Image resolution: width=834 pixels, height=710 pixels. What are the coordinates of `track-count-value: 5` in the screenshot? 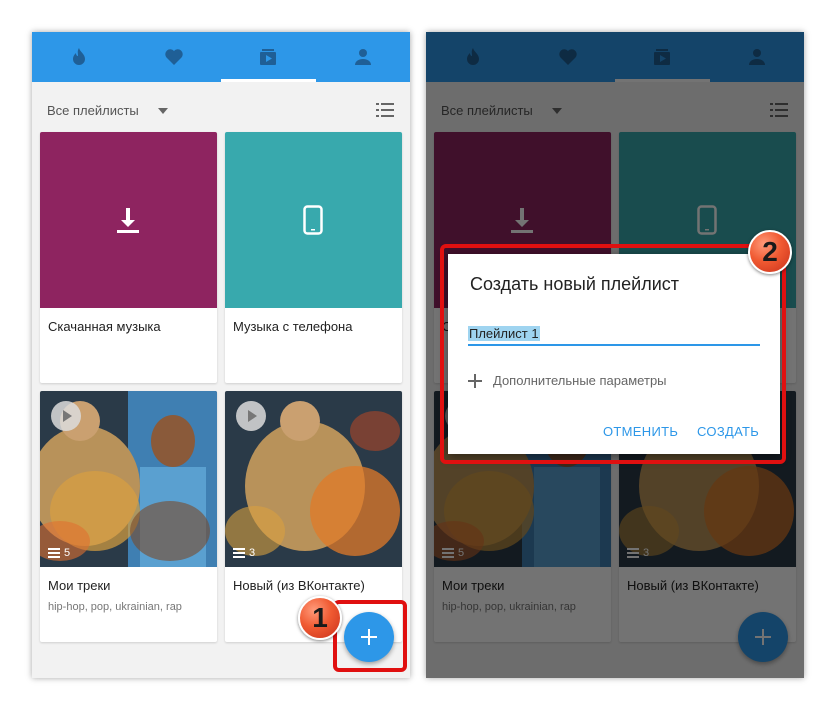 It's located at (67, 553).